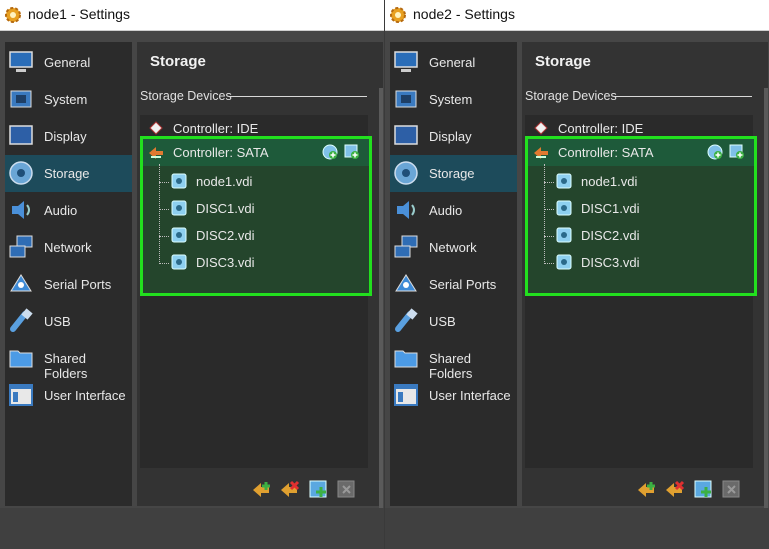  What do you see at coordinates (79, 14) in the screenshot?
I see `window-title: node1 - Settings` at bounding box center [79, 14].